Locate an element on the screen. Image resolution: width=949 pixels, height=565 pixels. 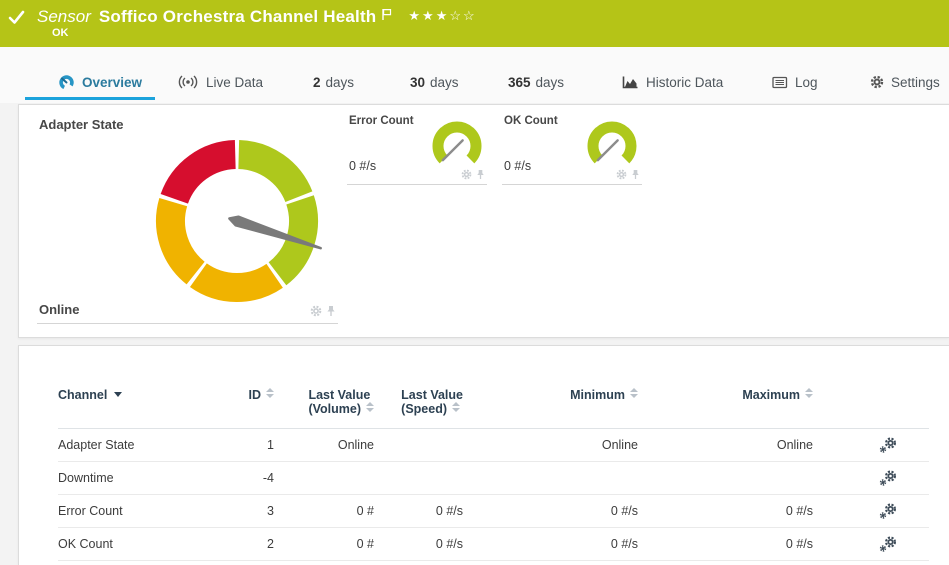
adapter-state-card: Adapter State Online is located at coordinates (187, 217).